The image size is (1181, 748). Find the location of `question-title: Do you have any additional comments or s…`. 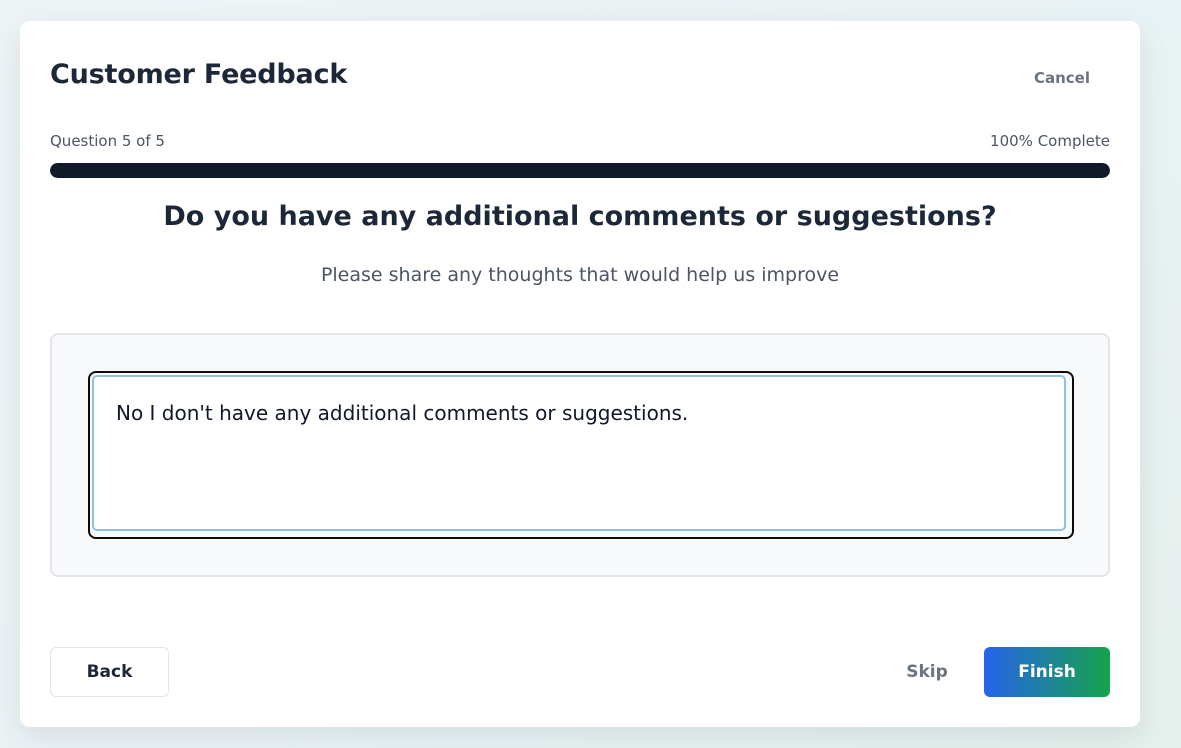

question-title: Do you have any additional comments or s… is located at coordinates (580, 216).